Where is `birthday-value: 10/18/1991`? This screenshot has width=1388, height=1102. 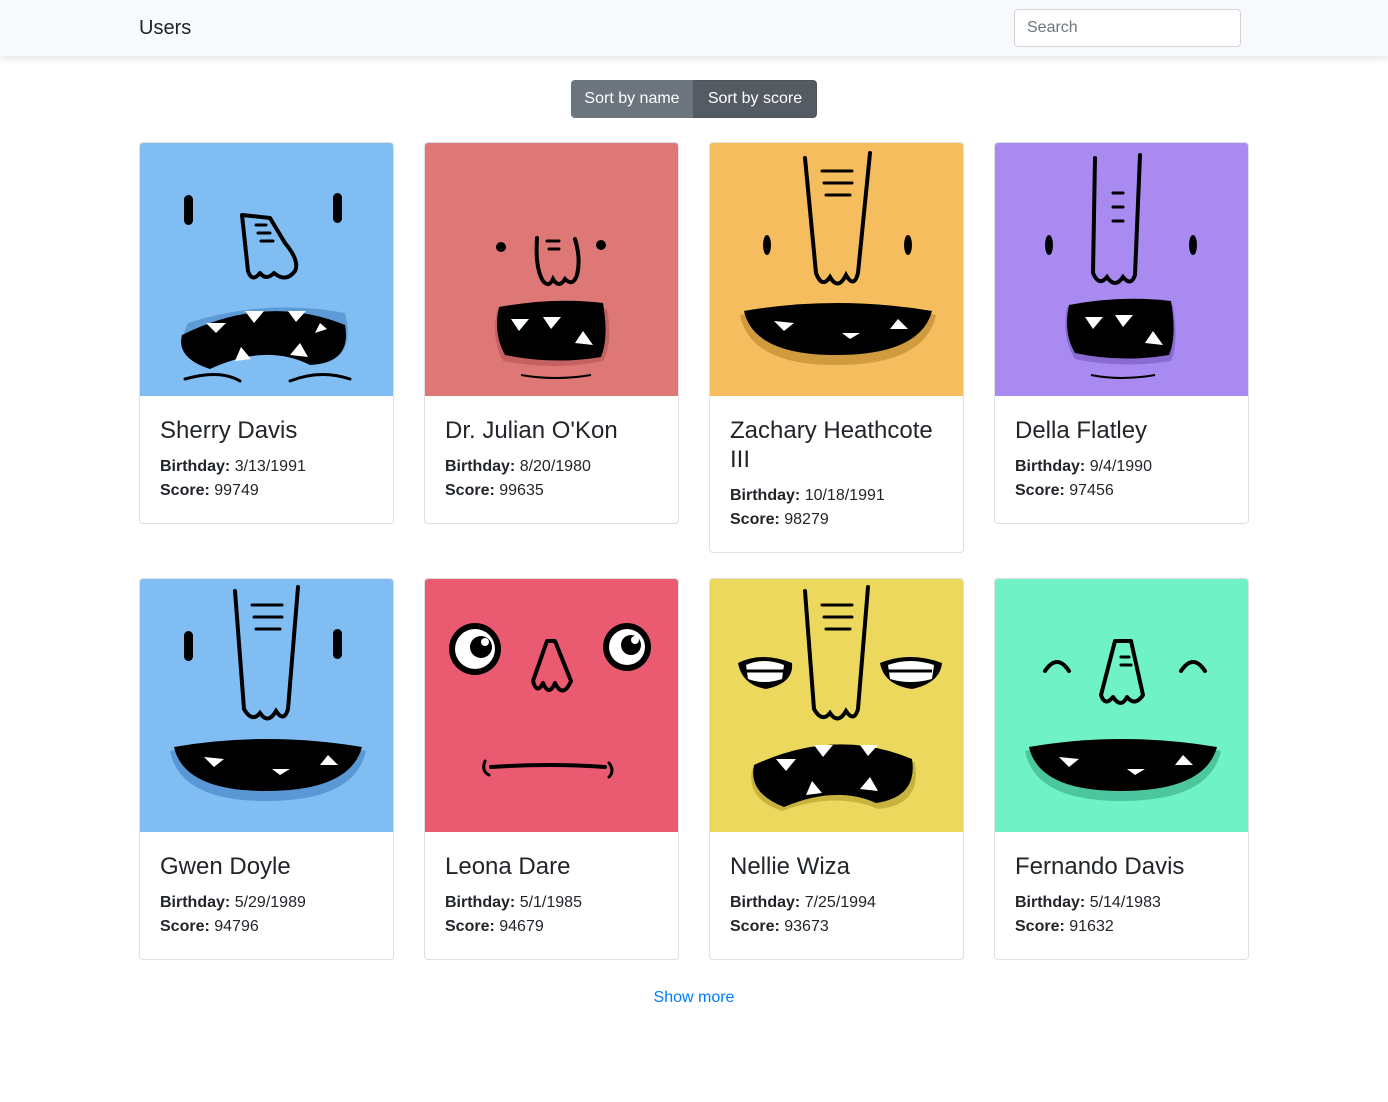 birthday-value: 10/18/1991 is located at coordinates (844, 495).